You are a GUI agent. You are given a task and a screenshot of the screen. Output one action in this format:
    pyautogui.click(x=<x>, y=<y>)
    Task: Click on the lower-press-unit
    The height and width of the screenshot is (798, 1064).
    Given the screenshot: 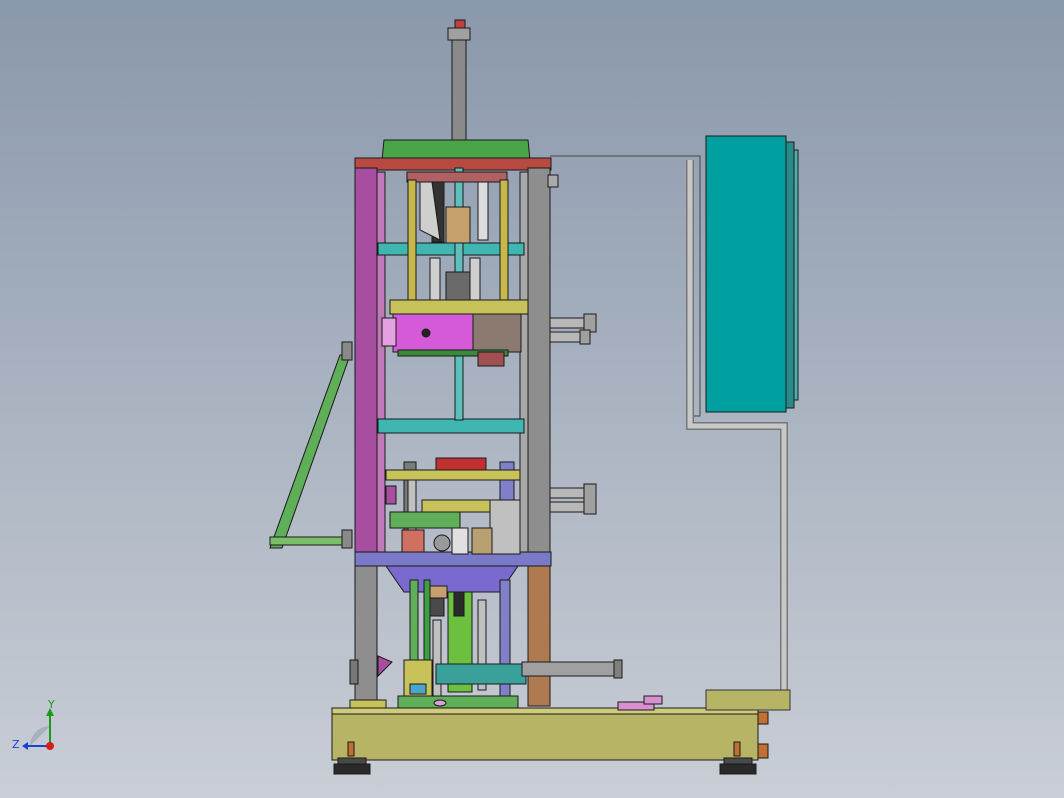 What is the action you would take?
    pyautogui.click(x=453, y=506)
    